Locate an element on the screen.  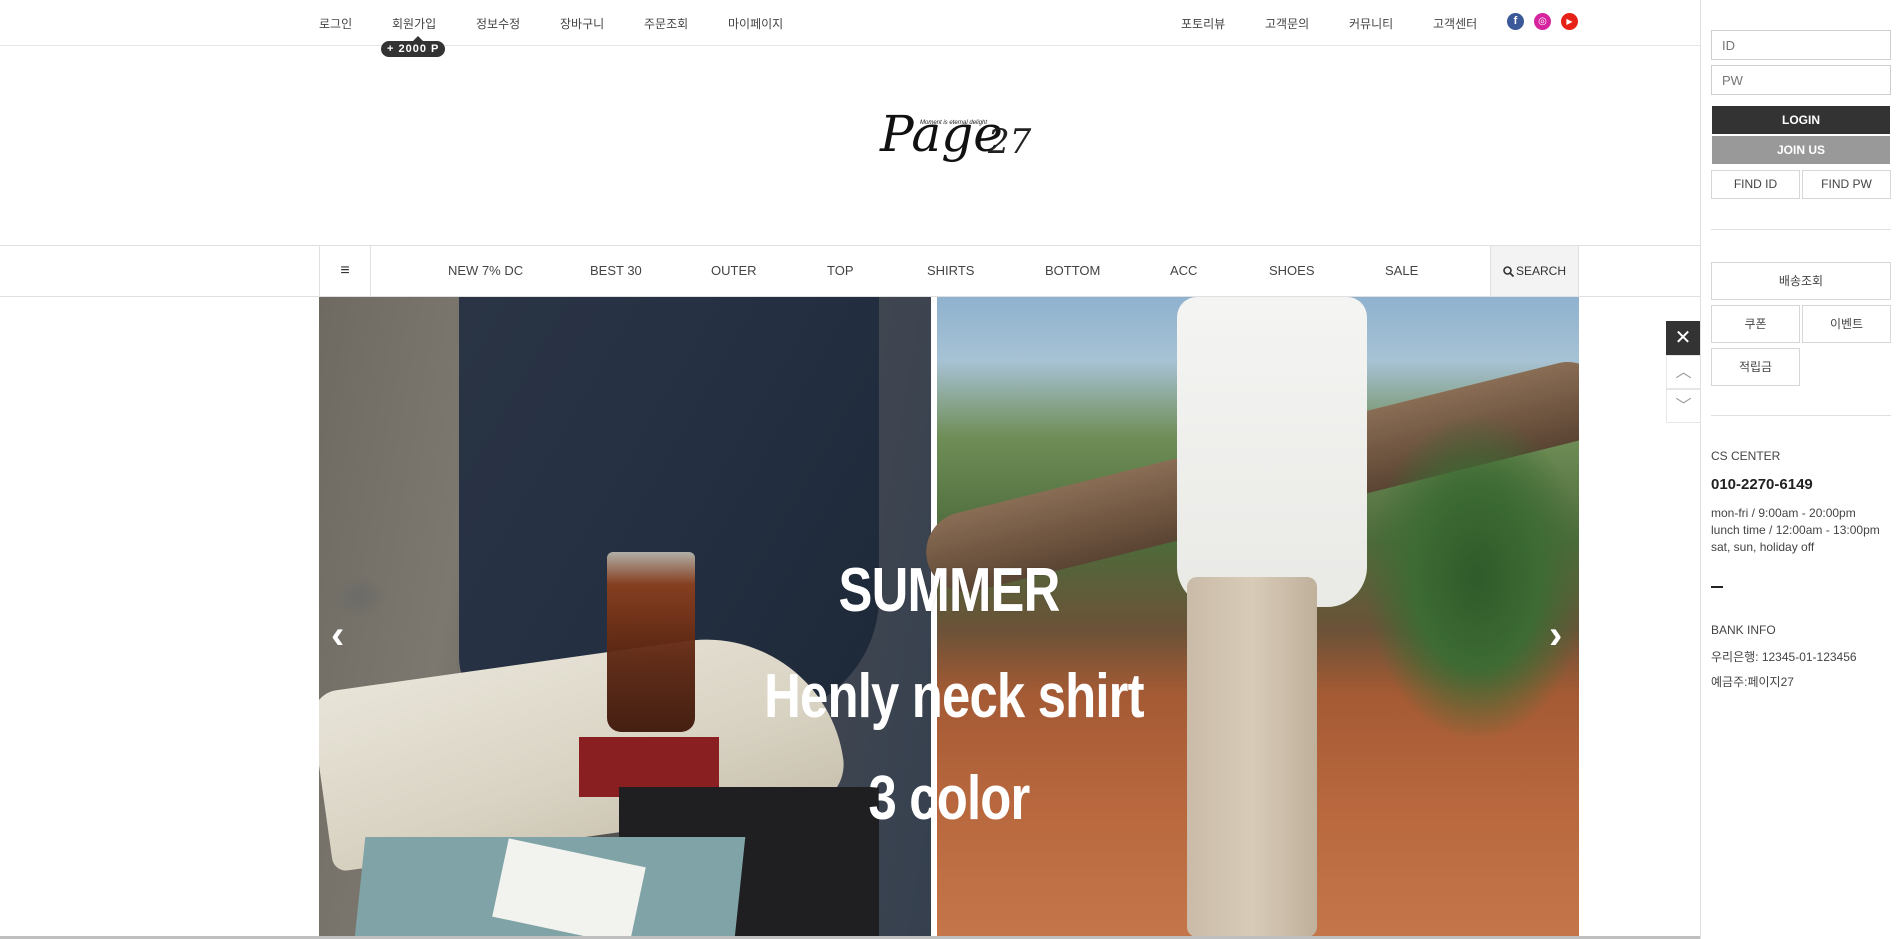
customer-center-link: 고객센터 is located at coordinates (1455, 23).